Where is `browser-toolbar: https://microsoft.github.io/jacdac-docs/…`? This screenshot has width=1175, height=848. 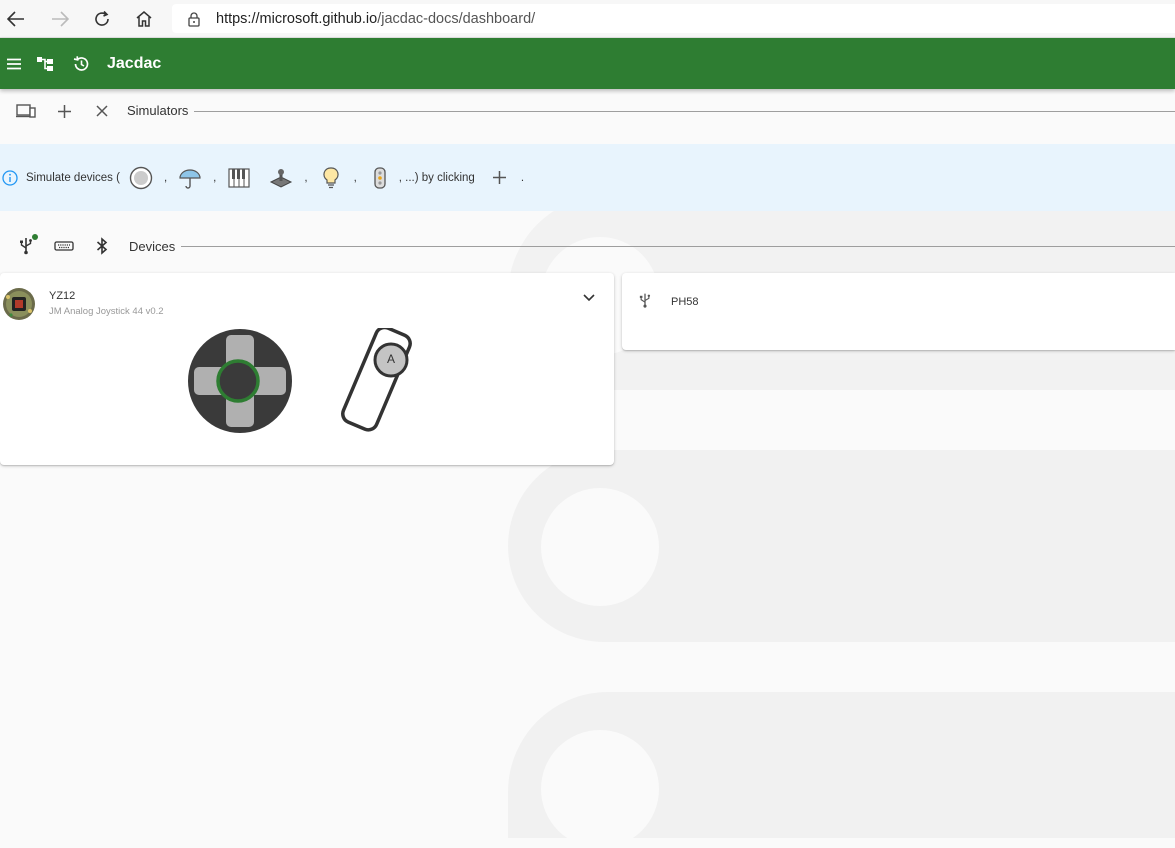 browser-toolbar: https://microsoft.github.io/jacdac-docs/… is located at coordinates (587, 19).